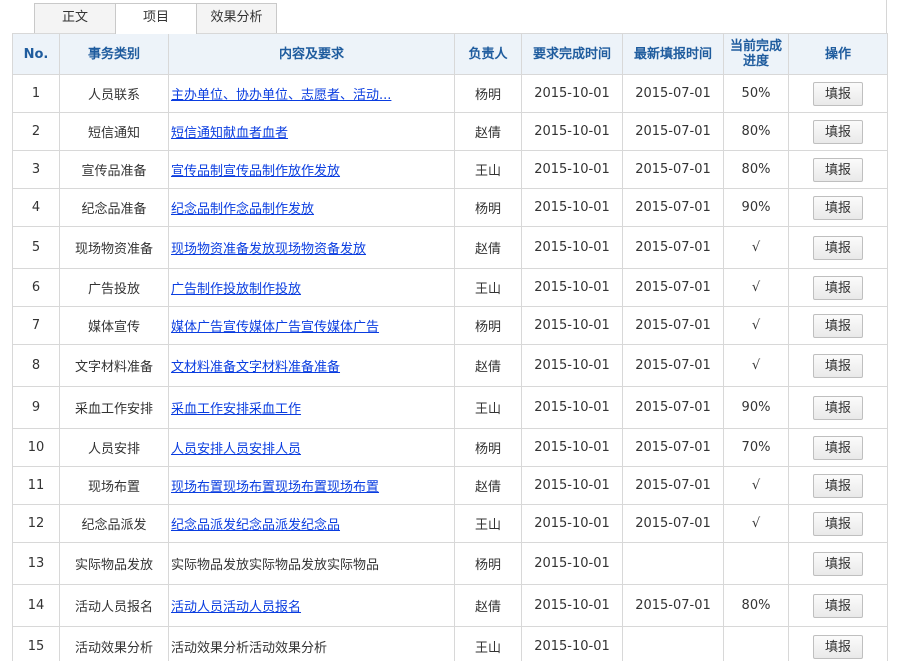 The image size is (906, 661). I want to click on row-content-link: 广告制作投放制作投放, so click(236, 289).